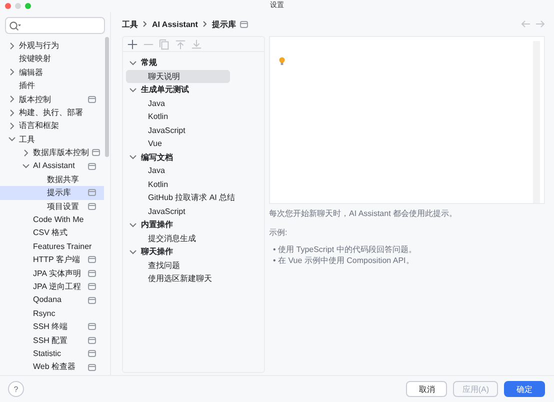 The image size is (554, 402). Describe the element at coordinates (178, 279) in the screenshot. I see `prompt-item: 使用选区新建聊天` at that location.